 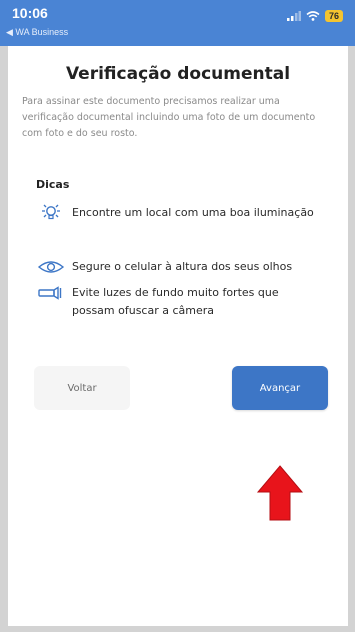 I want to click on tip-lighting: Encontre um local com uma boa iluminação, so click(x=176, y=213).